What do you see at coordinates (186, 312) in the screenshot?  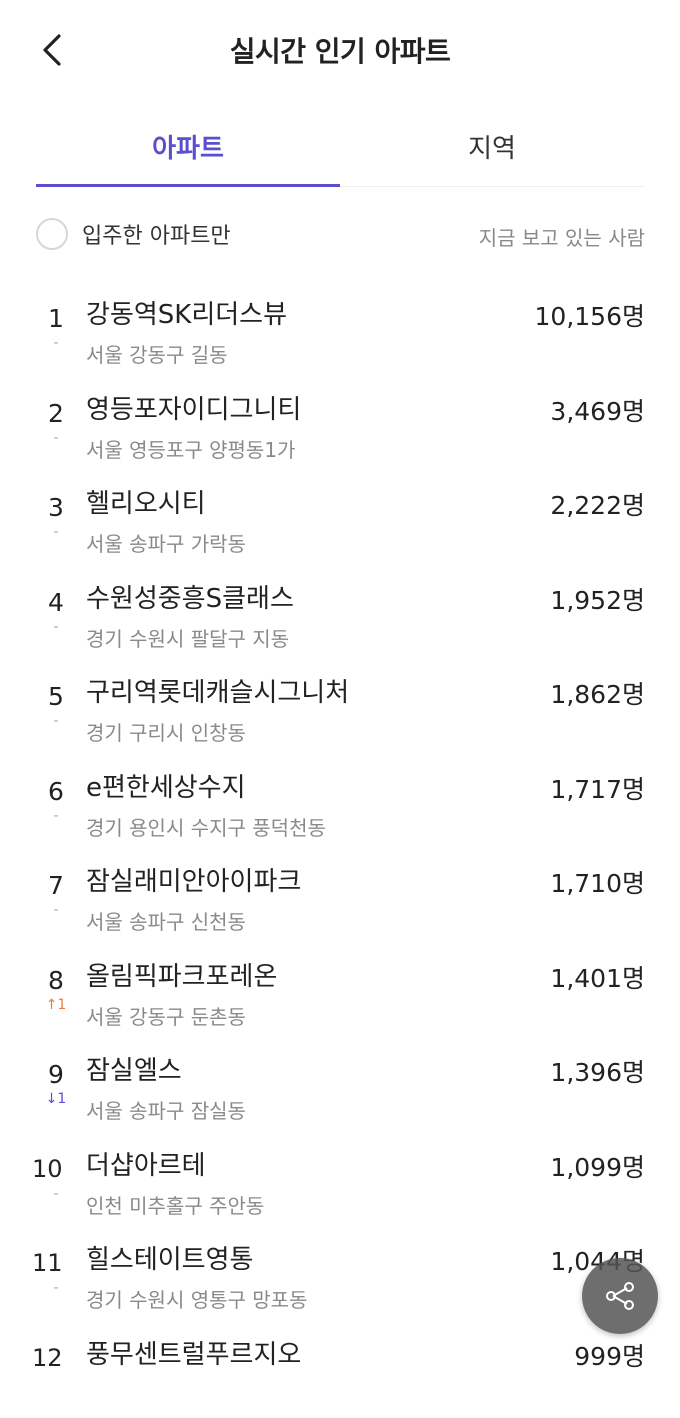 I see `apartment-name: 강동역SK리더스뷰` at bounding box center [186, 312].